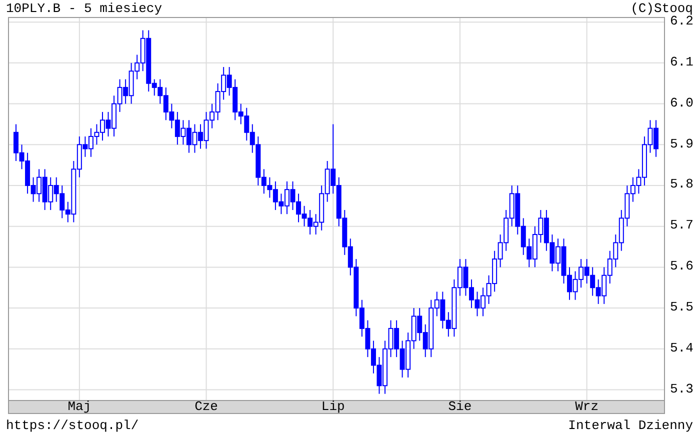 This screenshot has width=699, height=437. What do you see at coordinates (682, 348) in the screenshot?
I see `y-axis-label: 5.4` at bounding box center [682, 348].